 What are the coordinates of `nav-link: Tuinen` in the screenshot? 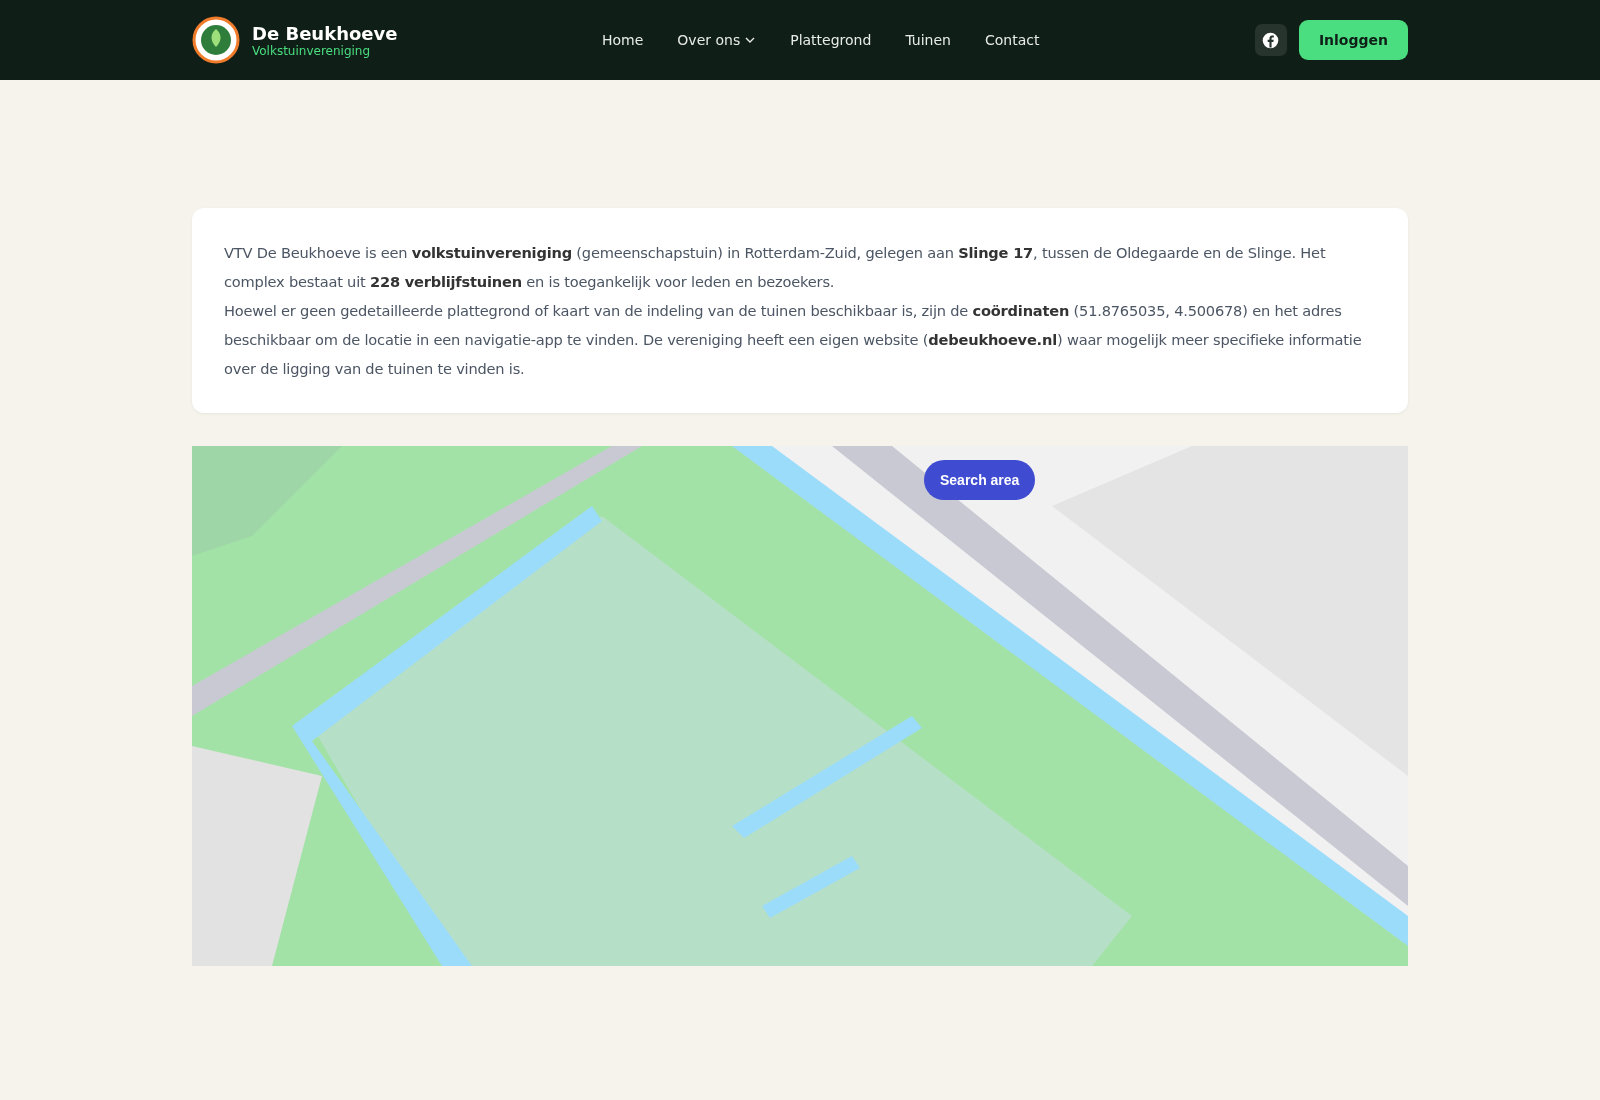 It's located at (928, 40).